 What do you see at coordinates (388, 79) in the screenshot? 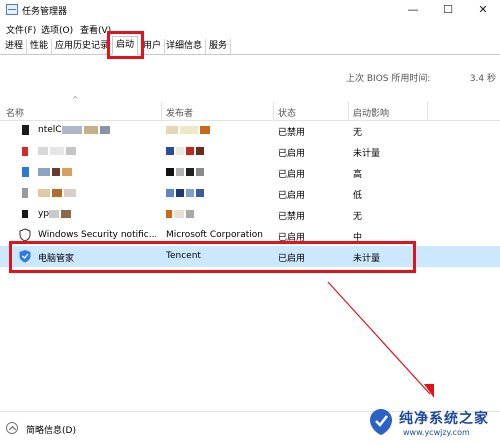
I see `bios-time-label: 上次 BIOS 所用时间:` at bounding box center [388, 79].